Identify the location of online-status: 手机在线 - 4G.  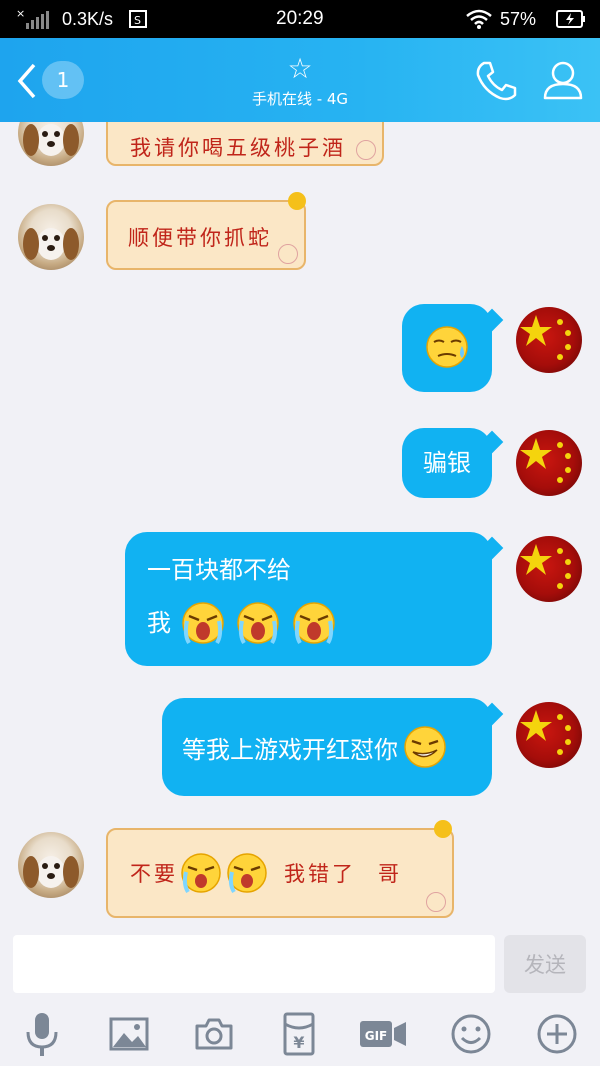
(300, 99).